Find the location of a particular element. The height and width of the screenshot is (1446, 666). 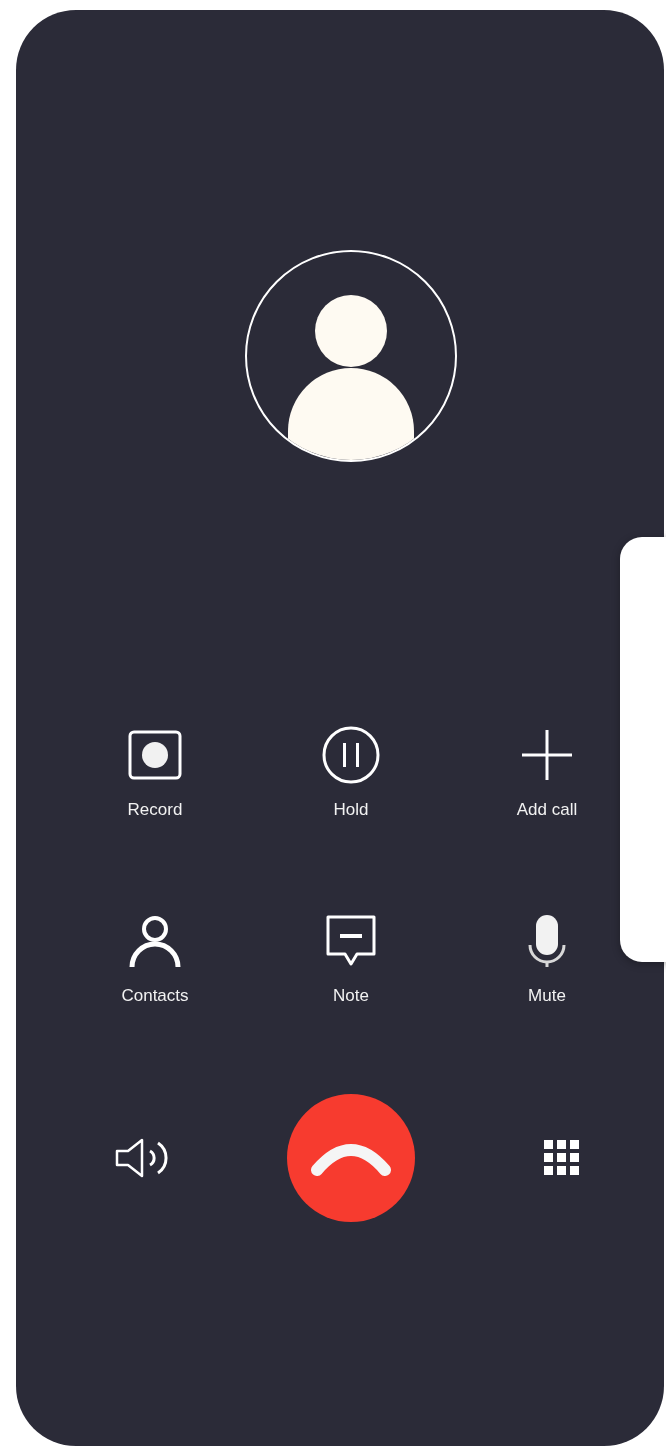

plus-icon is located at coordinates (547, 755).